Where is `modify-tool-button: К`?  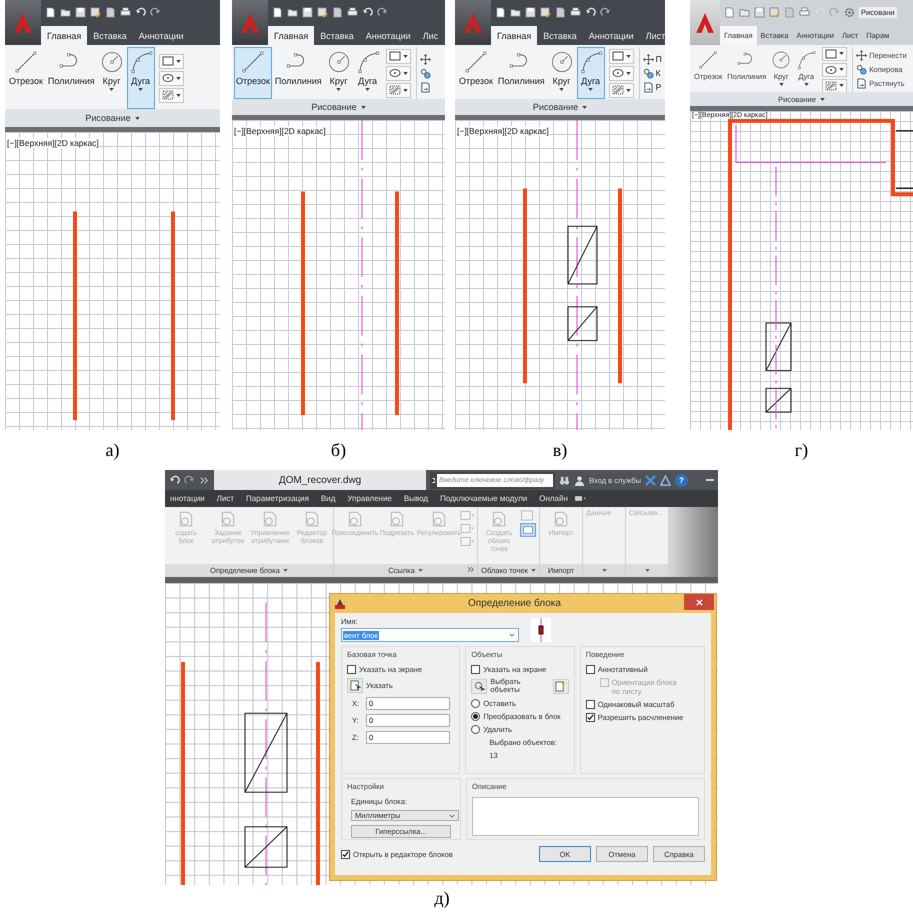 modify-tool-button: К is located at coordinates (652, 73).